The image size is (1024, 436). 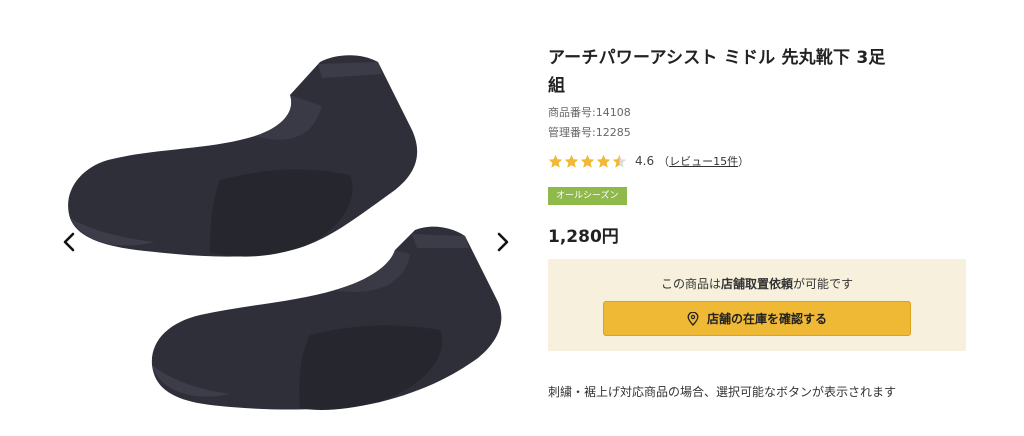 What do you see at coordinates (589, 132) in the screenshot?
I see `management-number: 管理番号:12285` at bounding box center [589, 132].